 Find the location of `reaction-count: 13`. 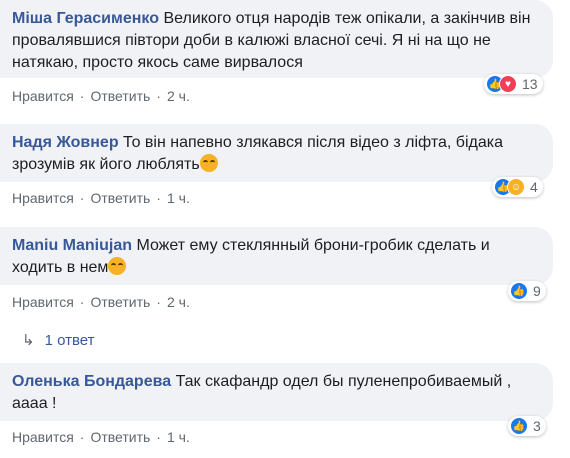

reaction-count: 13 is located at coordinates (530, 84).